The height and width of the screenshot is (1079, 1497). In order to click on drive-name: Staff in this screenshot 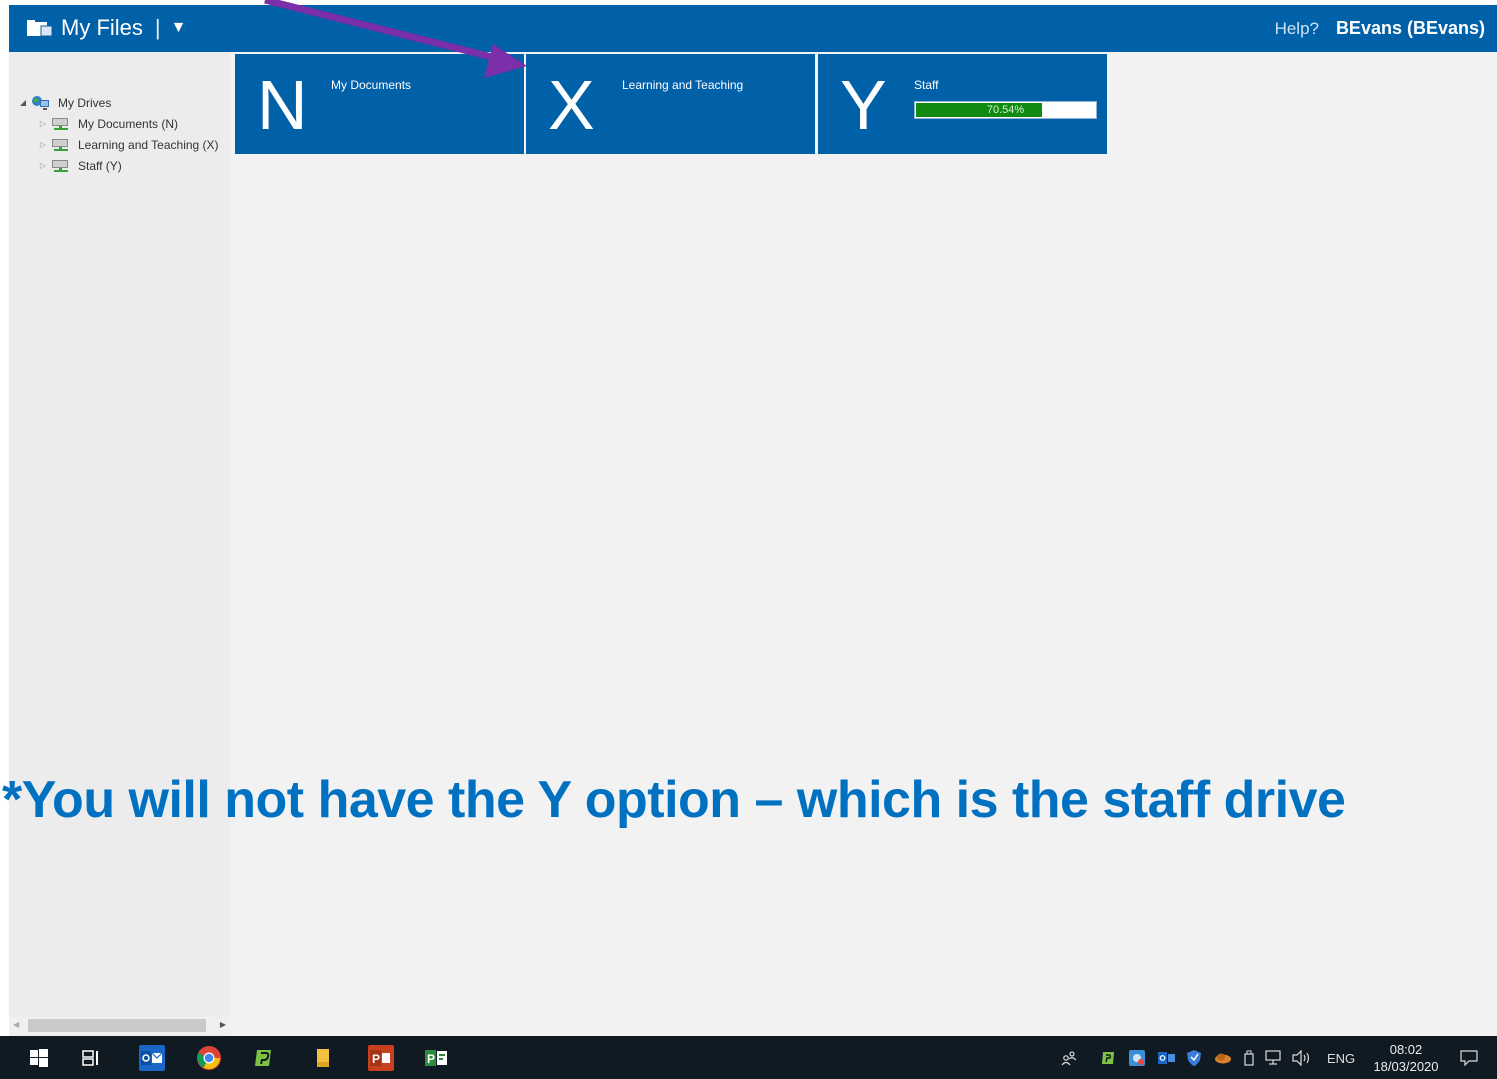, I will do `click(926, 85)`.